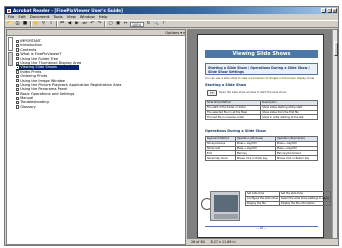 The height and width of the screenshot is (248, 342). I want to click on forward-icon: ↷, so click(100, 24).